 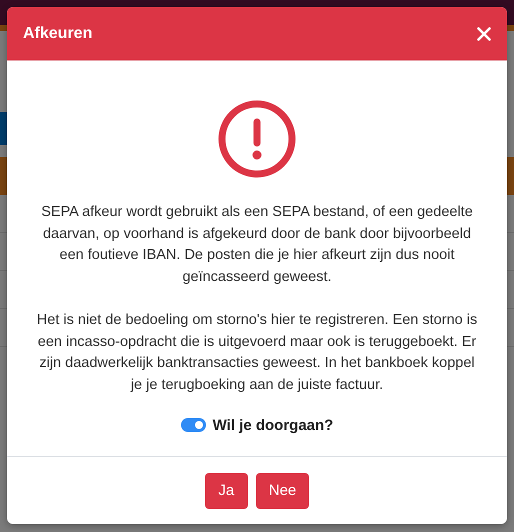 What do you see at coordinates (273, 425) in the screenshot?
I see `confirm-label: Wil je doorgaan?` at bounding box center [273, 425].